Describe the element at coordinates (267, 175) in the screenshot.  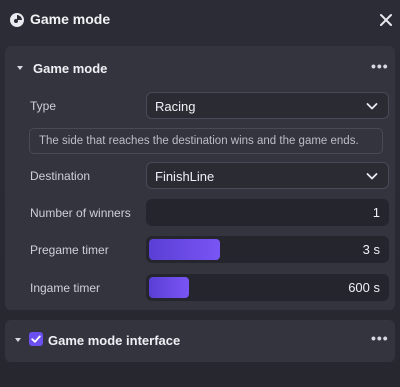
I see `destination-select: FinishLine` at that location.